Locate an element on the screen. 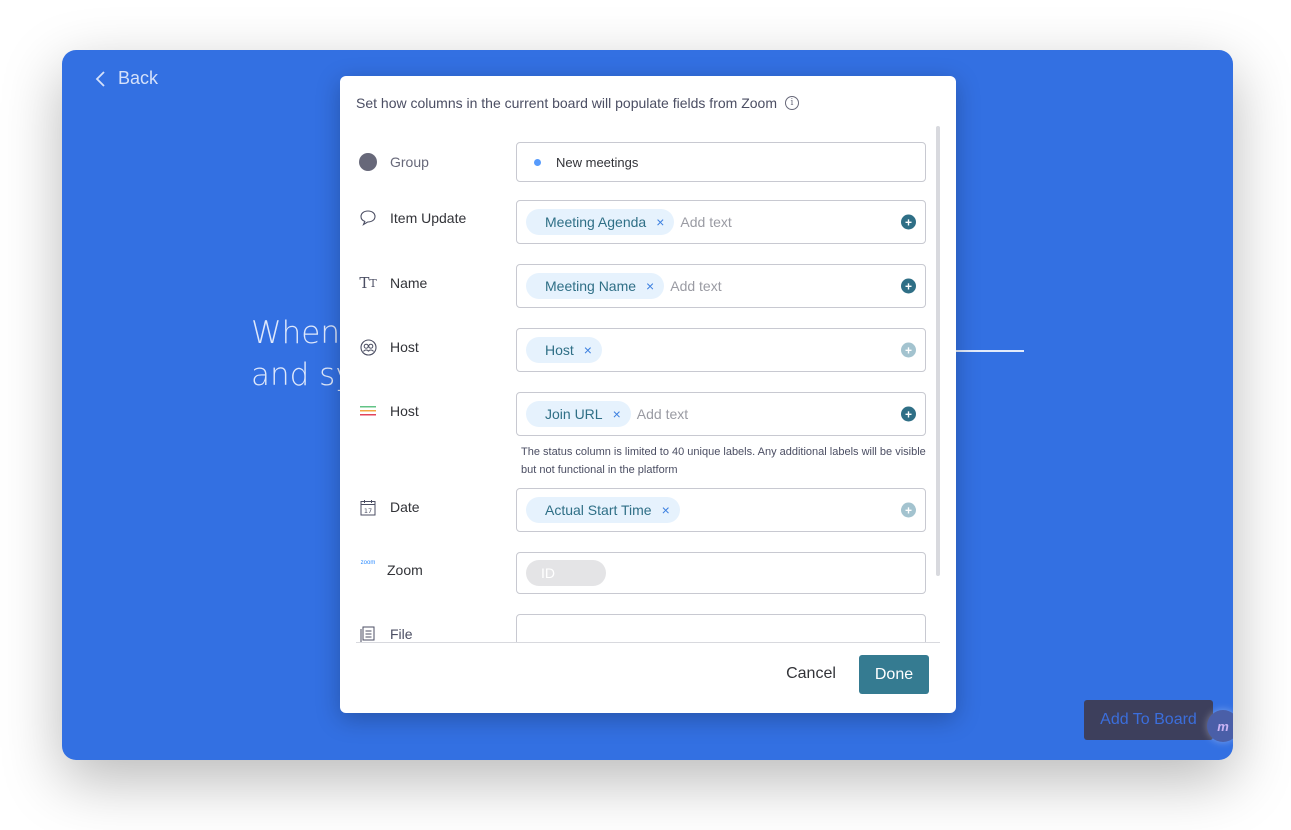 The width and height of the screenshot is (1291, 830). text-type-icon: TT is located at coordinates (368, 283).